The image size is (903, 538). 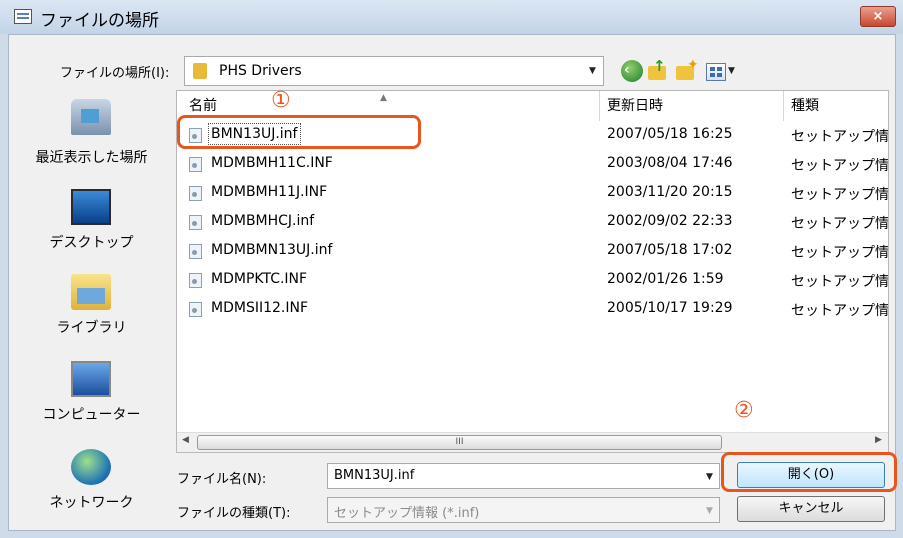 What do you see at coordinates (91, 415) in the screenshot?
I see `place-label: コンピューター` at bounding box center [91, 415].